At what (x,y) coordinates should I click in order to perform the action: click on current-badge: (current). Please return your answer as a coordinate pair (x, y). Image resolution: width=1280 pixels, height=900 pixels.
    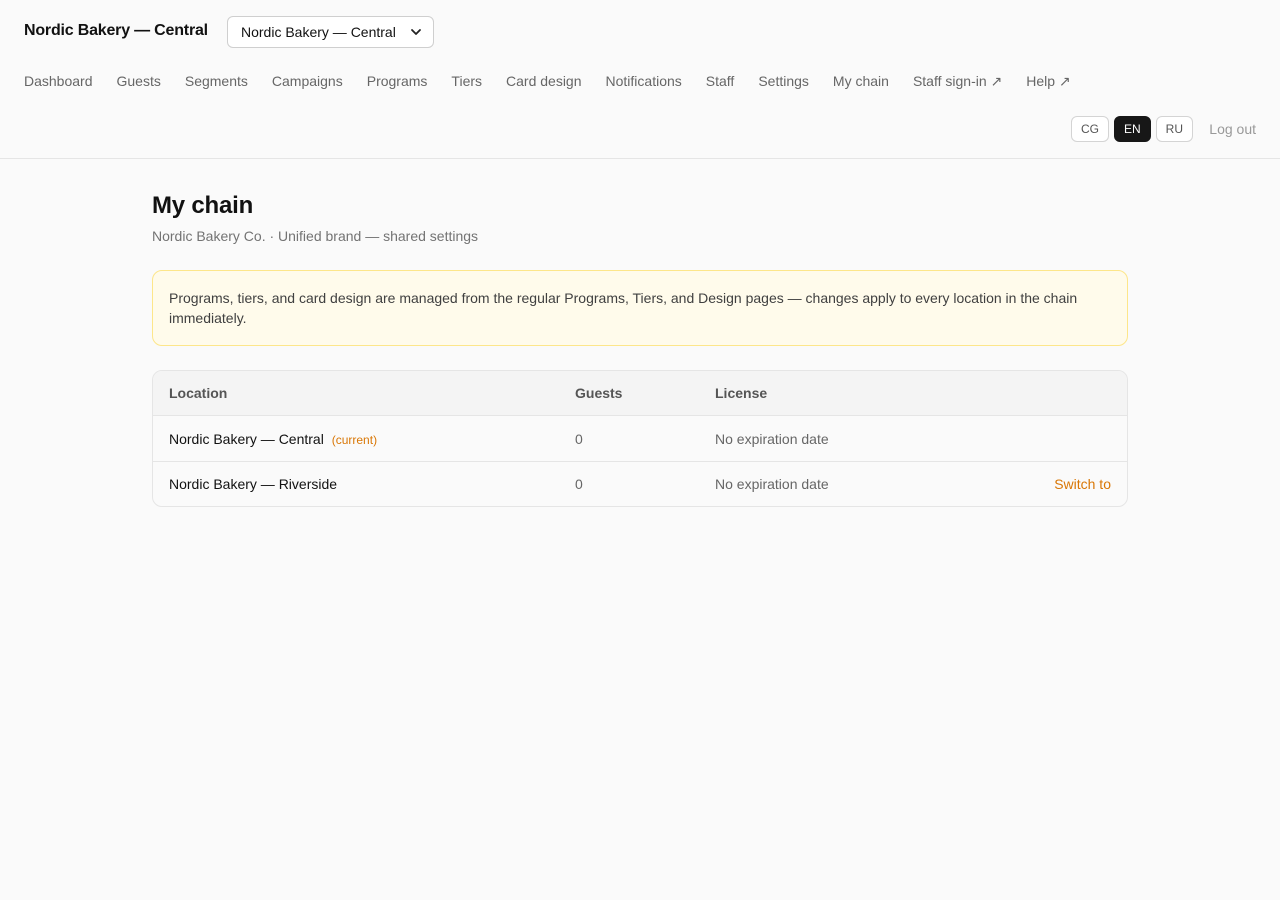
    Looking at the image, I should click on (354, 439).